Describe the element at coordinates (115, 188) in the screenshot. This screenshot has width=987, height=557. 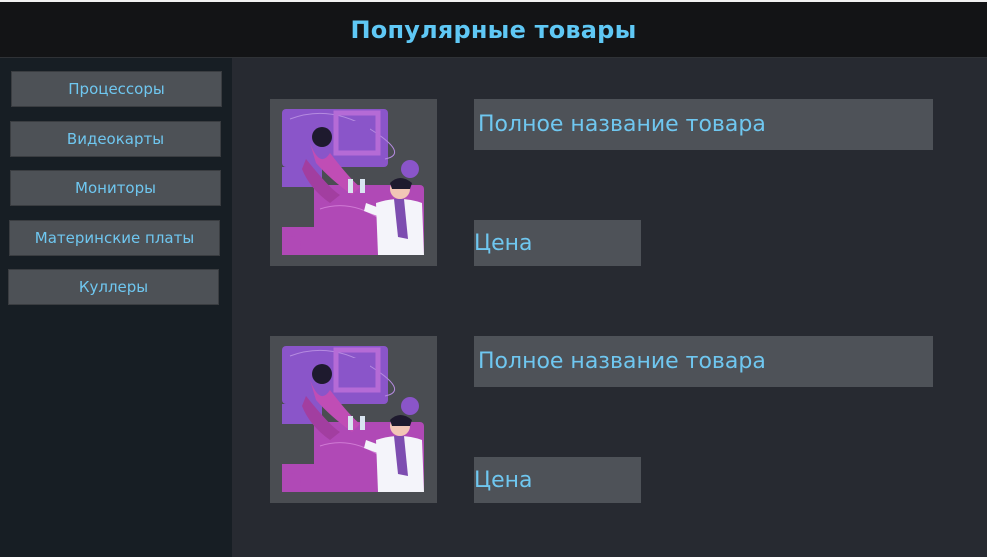
I see `sidebar-item-monitors: Мониторы` at that location.